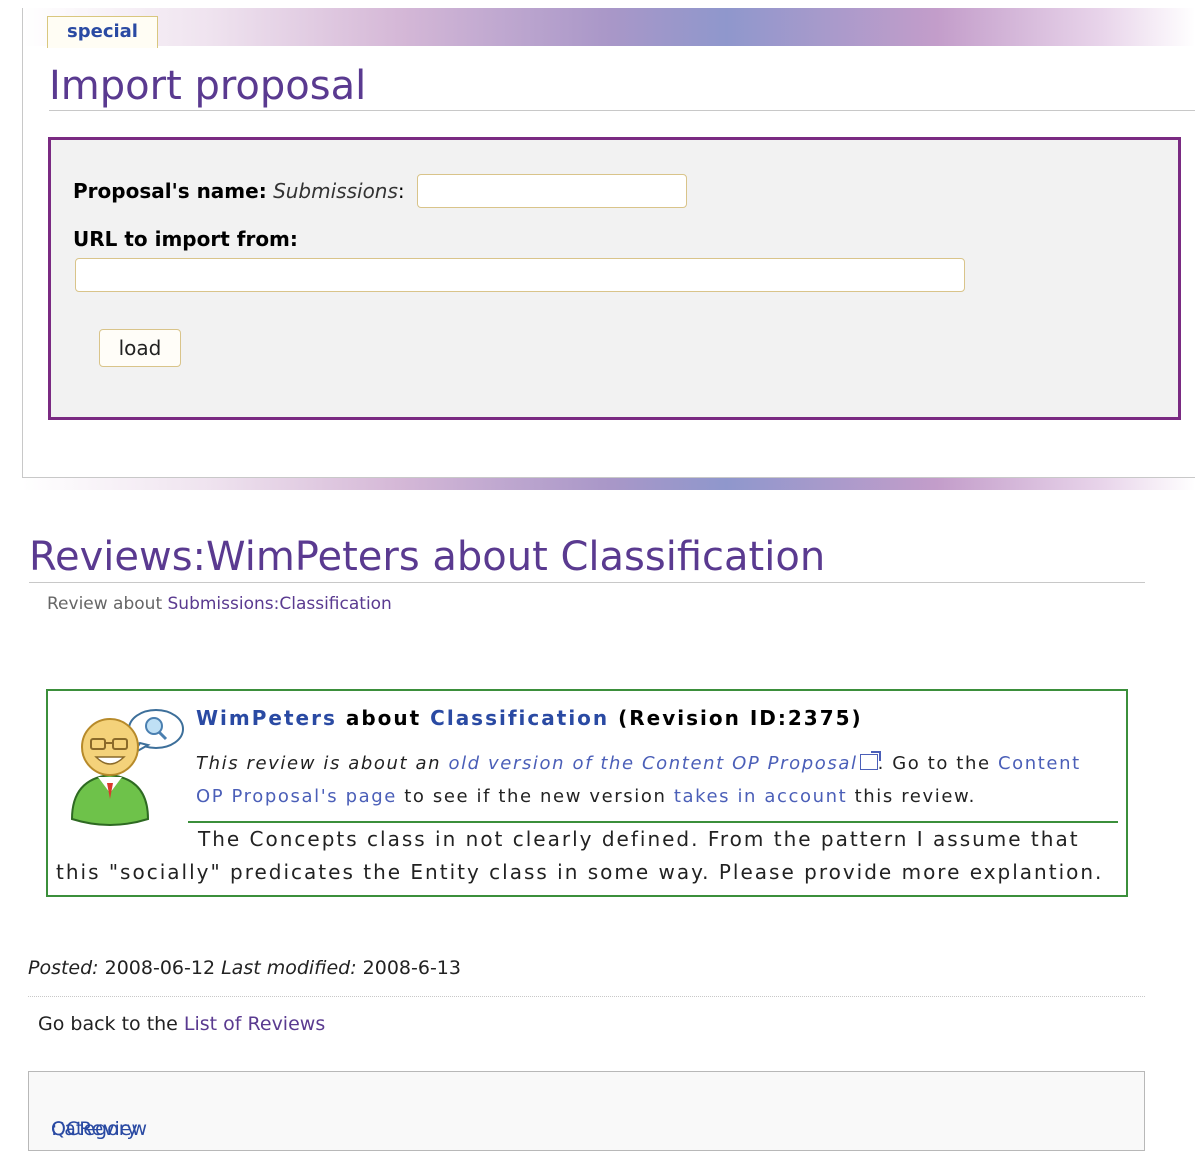  What do you see at coordinates (266, 718) in the screenshot?
I see `reviewer-link: WimPeters` at bounding box center [266, 718].